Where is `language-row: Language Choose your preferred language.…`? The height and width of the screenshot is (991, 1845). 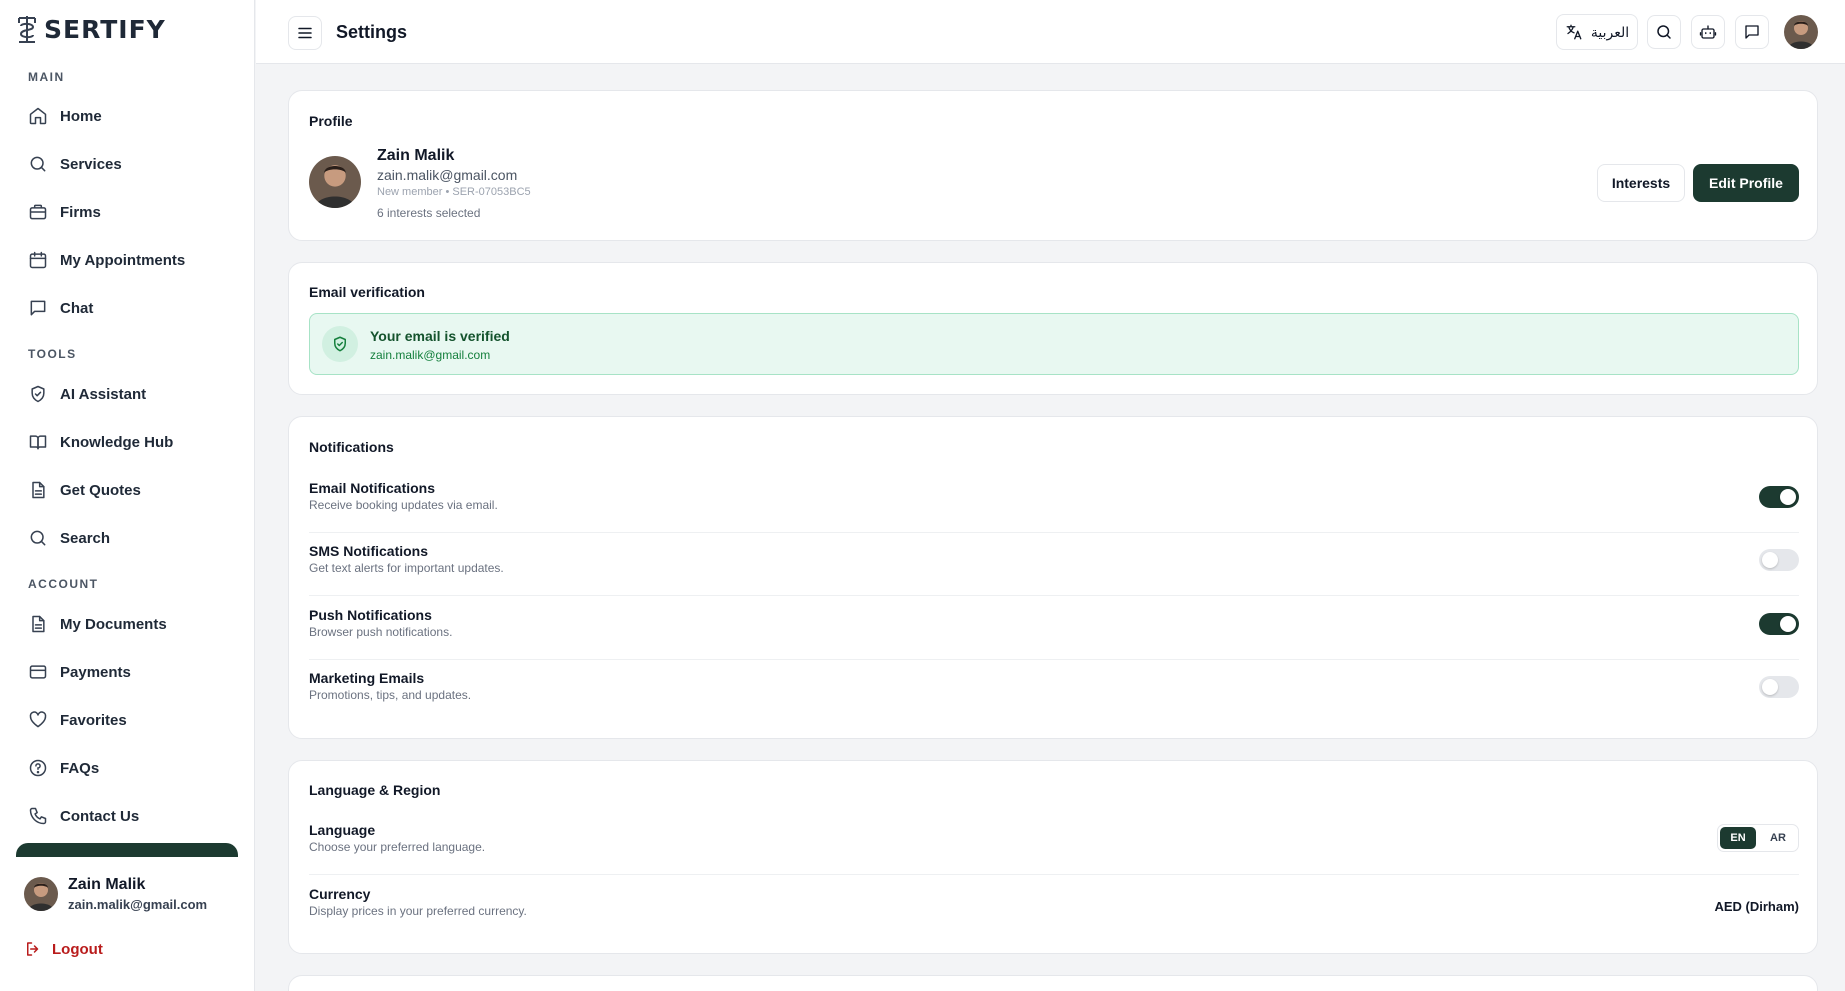
language-row: Language Choose your preferred language.… is located at coordinates (1054, 843).